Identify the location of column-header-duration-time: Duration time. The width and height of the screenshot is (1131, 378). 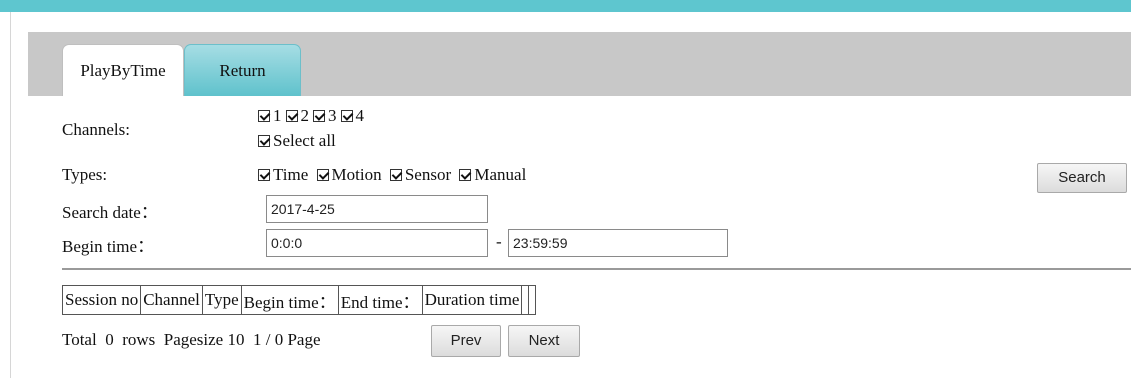
(472, 300).